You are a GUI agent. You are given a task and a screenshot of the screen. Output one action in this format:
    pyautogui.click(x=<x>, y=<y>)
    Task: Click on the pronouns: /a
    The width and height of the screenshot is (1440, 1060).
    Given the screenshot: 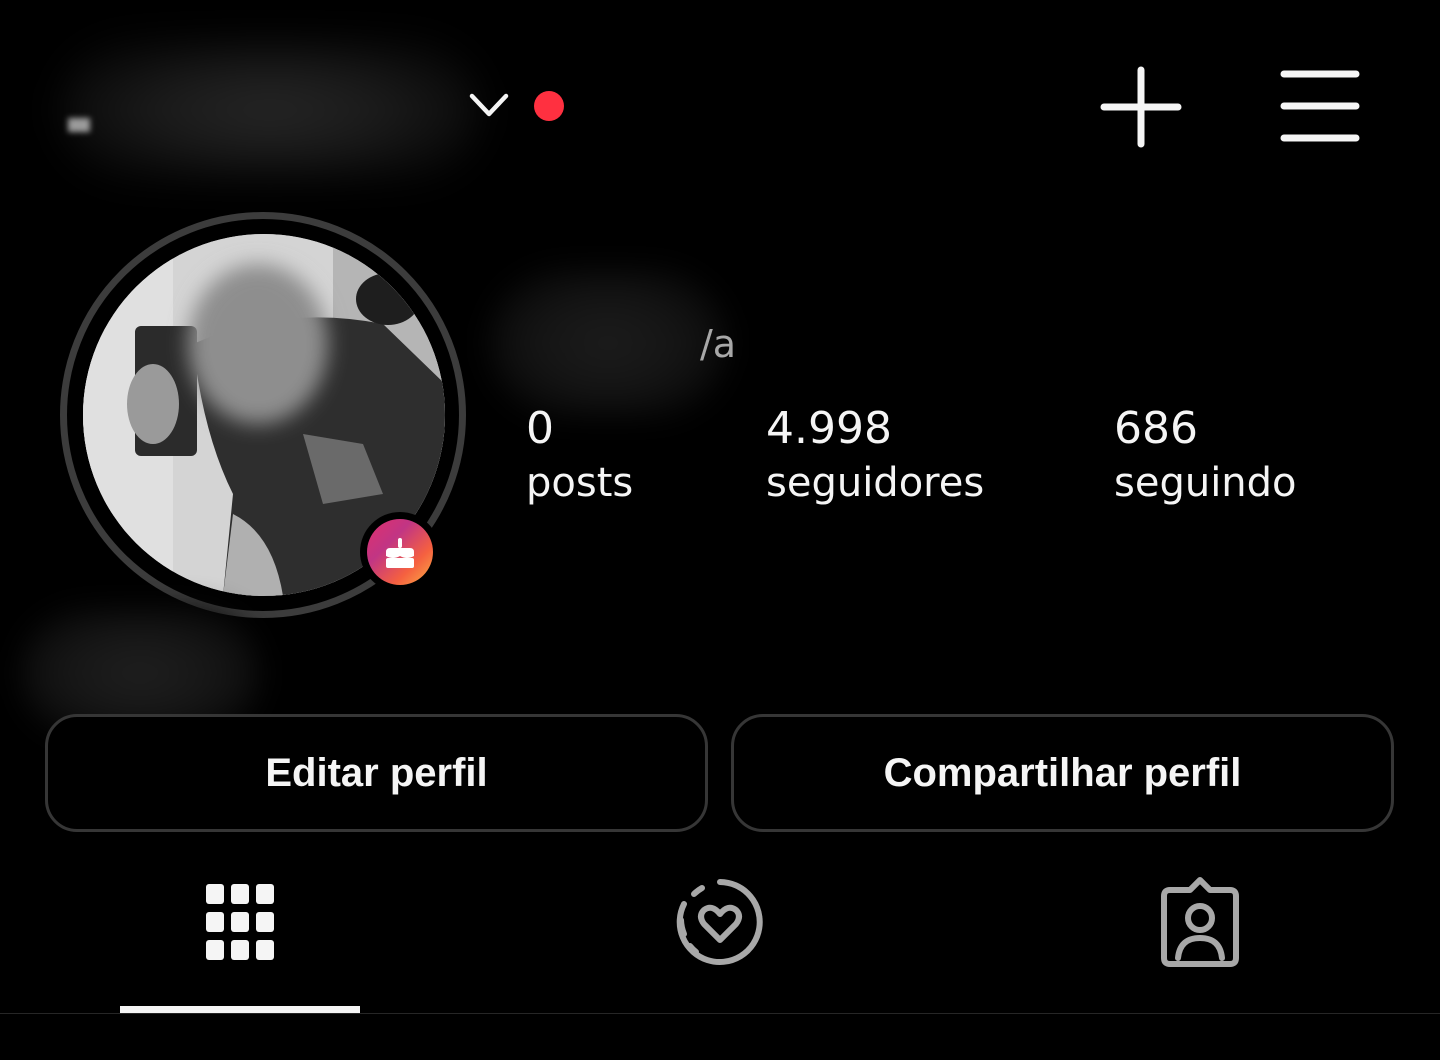 What is the action you would take?
    pyautogui.click(x=718, y=344)
    